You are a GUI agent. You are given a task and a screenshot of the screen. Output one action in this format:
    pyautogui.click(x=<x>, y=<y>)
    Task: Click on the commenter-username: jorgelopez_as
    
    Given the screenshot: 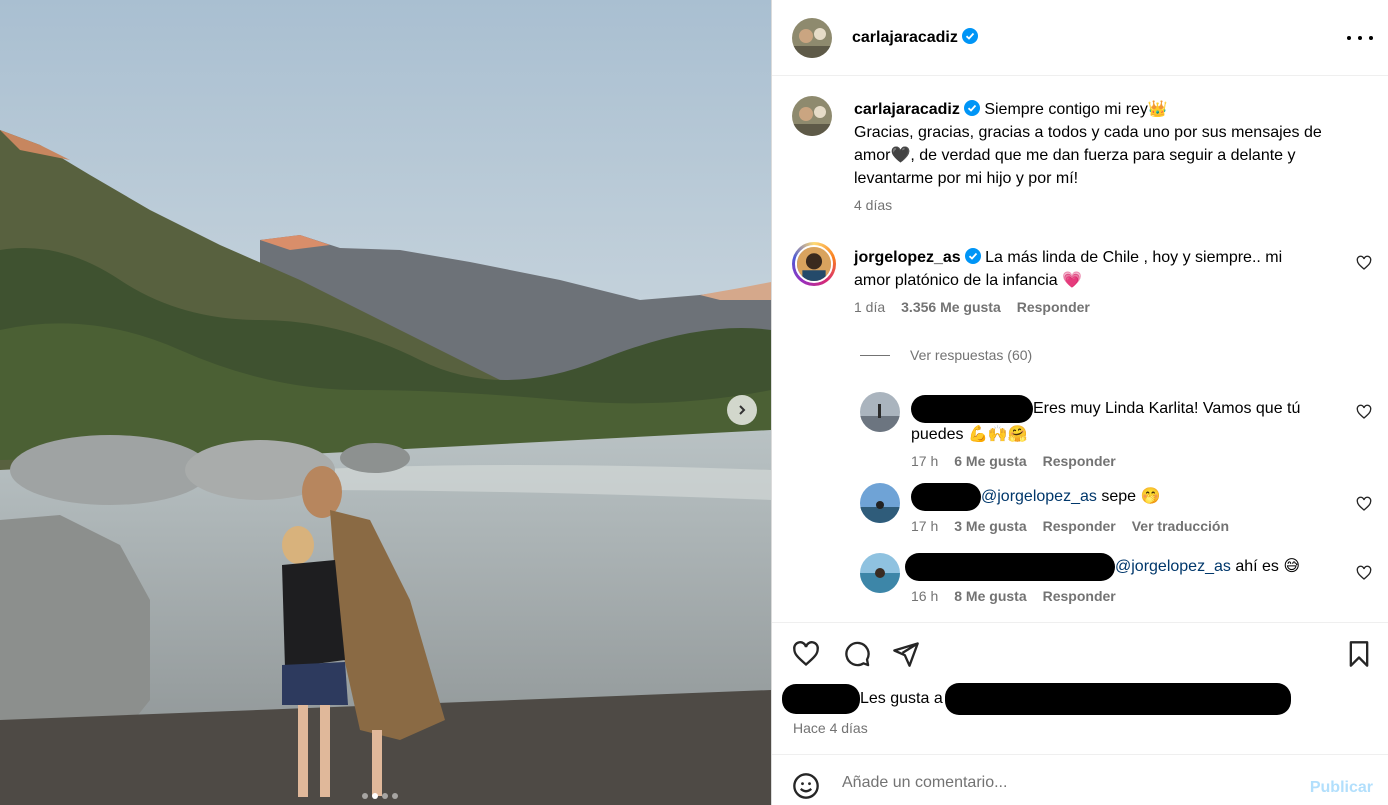 What is the action you would take?
    pyautogui.click(x=907, y=257)
    